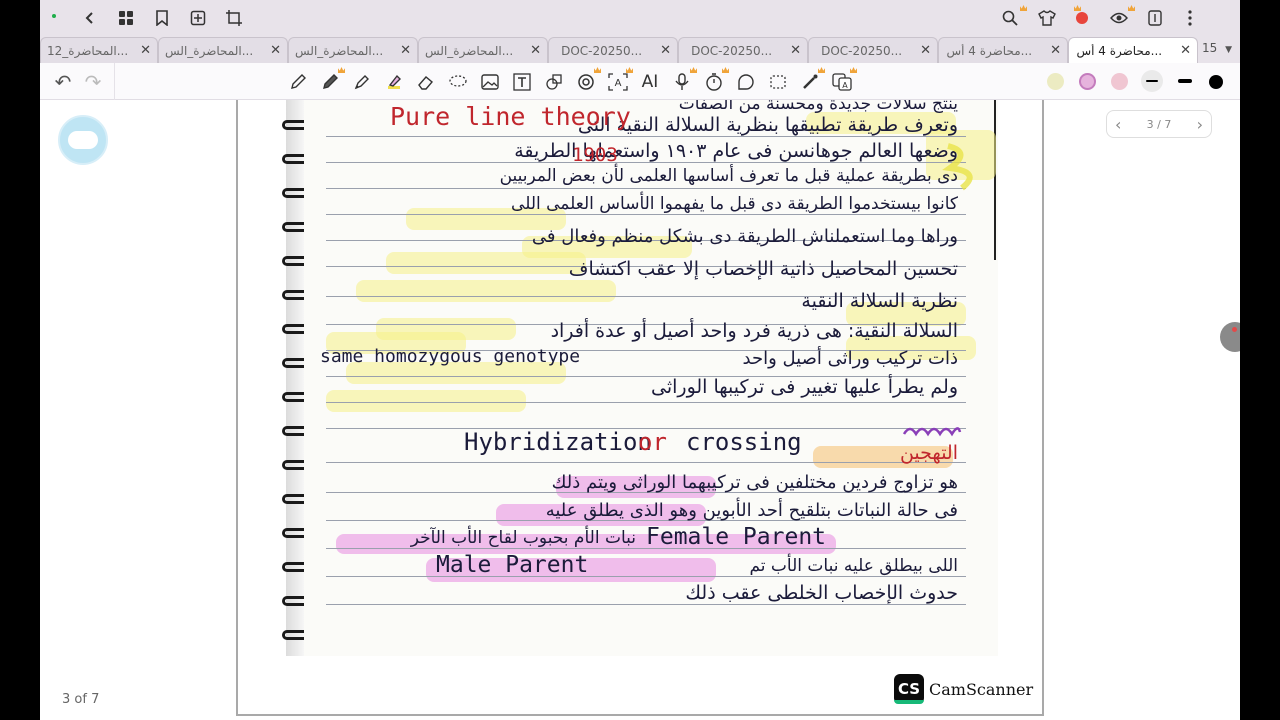 This screenshot has width=1280, height=720. What do you see at coordinates (223, 50) in the screenshot?
I see `tab-lecture-s1: المحاضرة_الس... ✕` at bounding box center [223, 50].